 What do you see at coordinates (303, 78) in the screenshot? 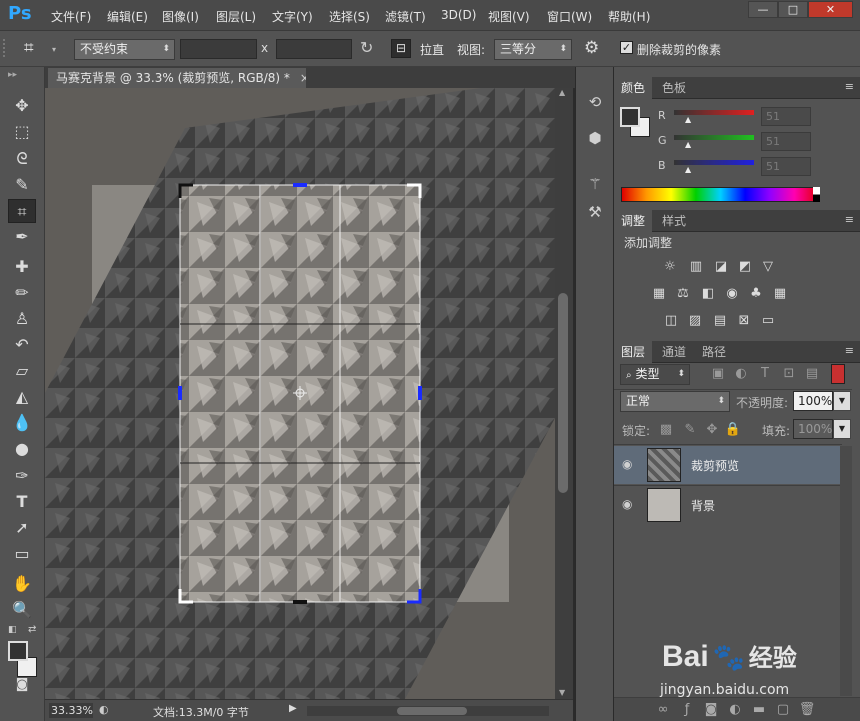
I see `close-tab-icon: ×` at bounding box center [303, 78].